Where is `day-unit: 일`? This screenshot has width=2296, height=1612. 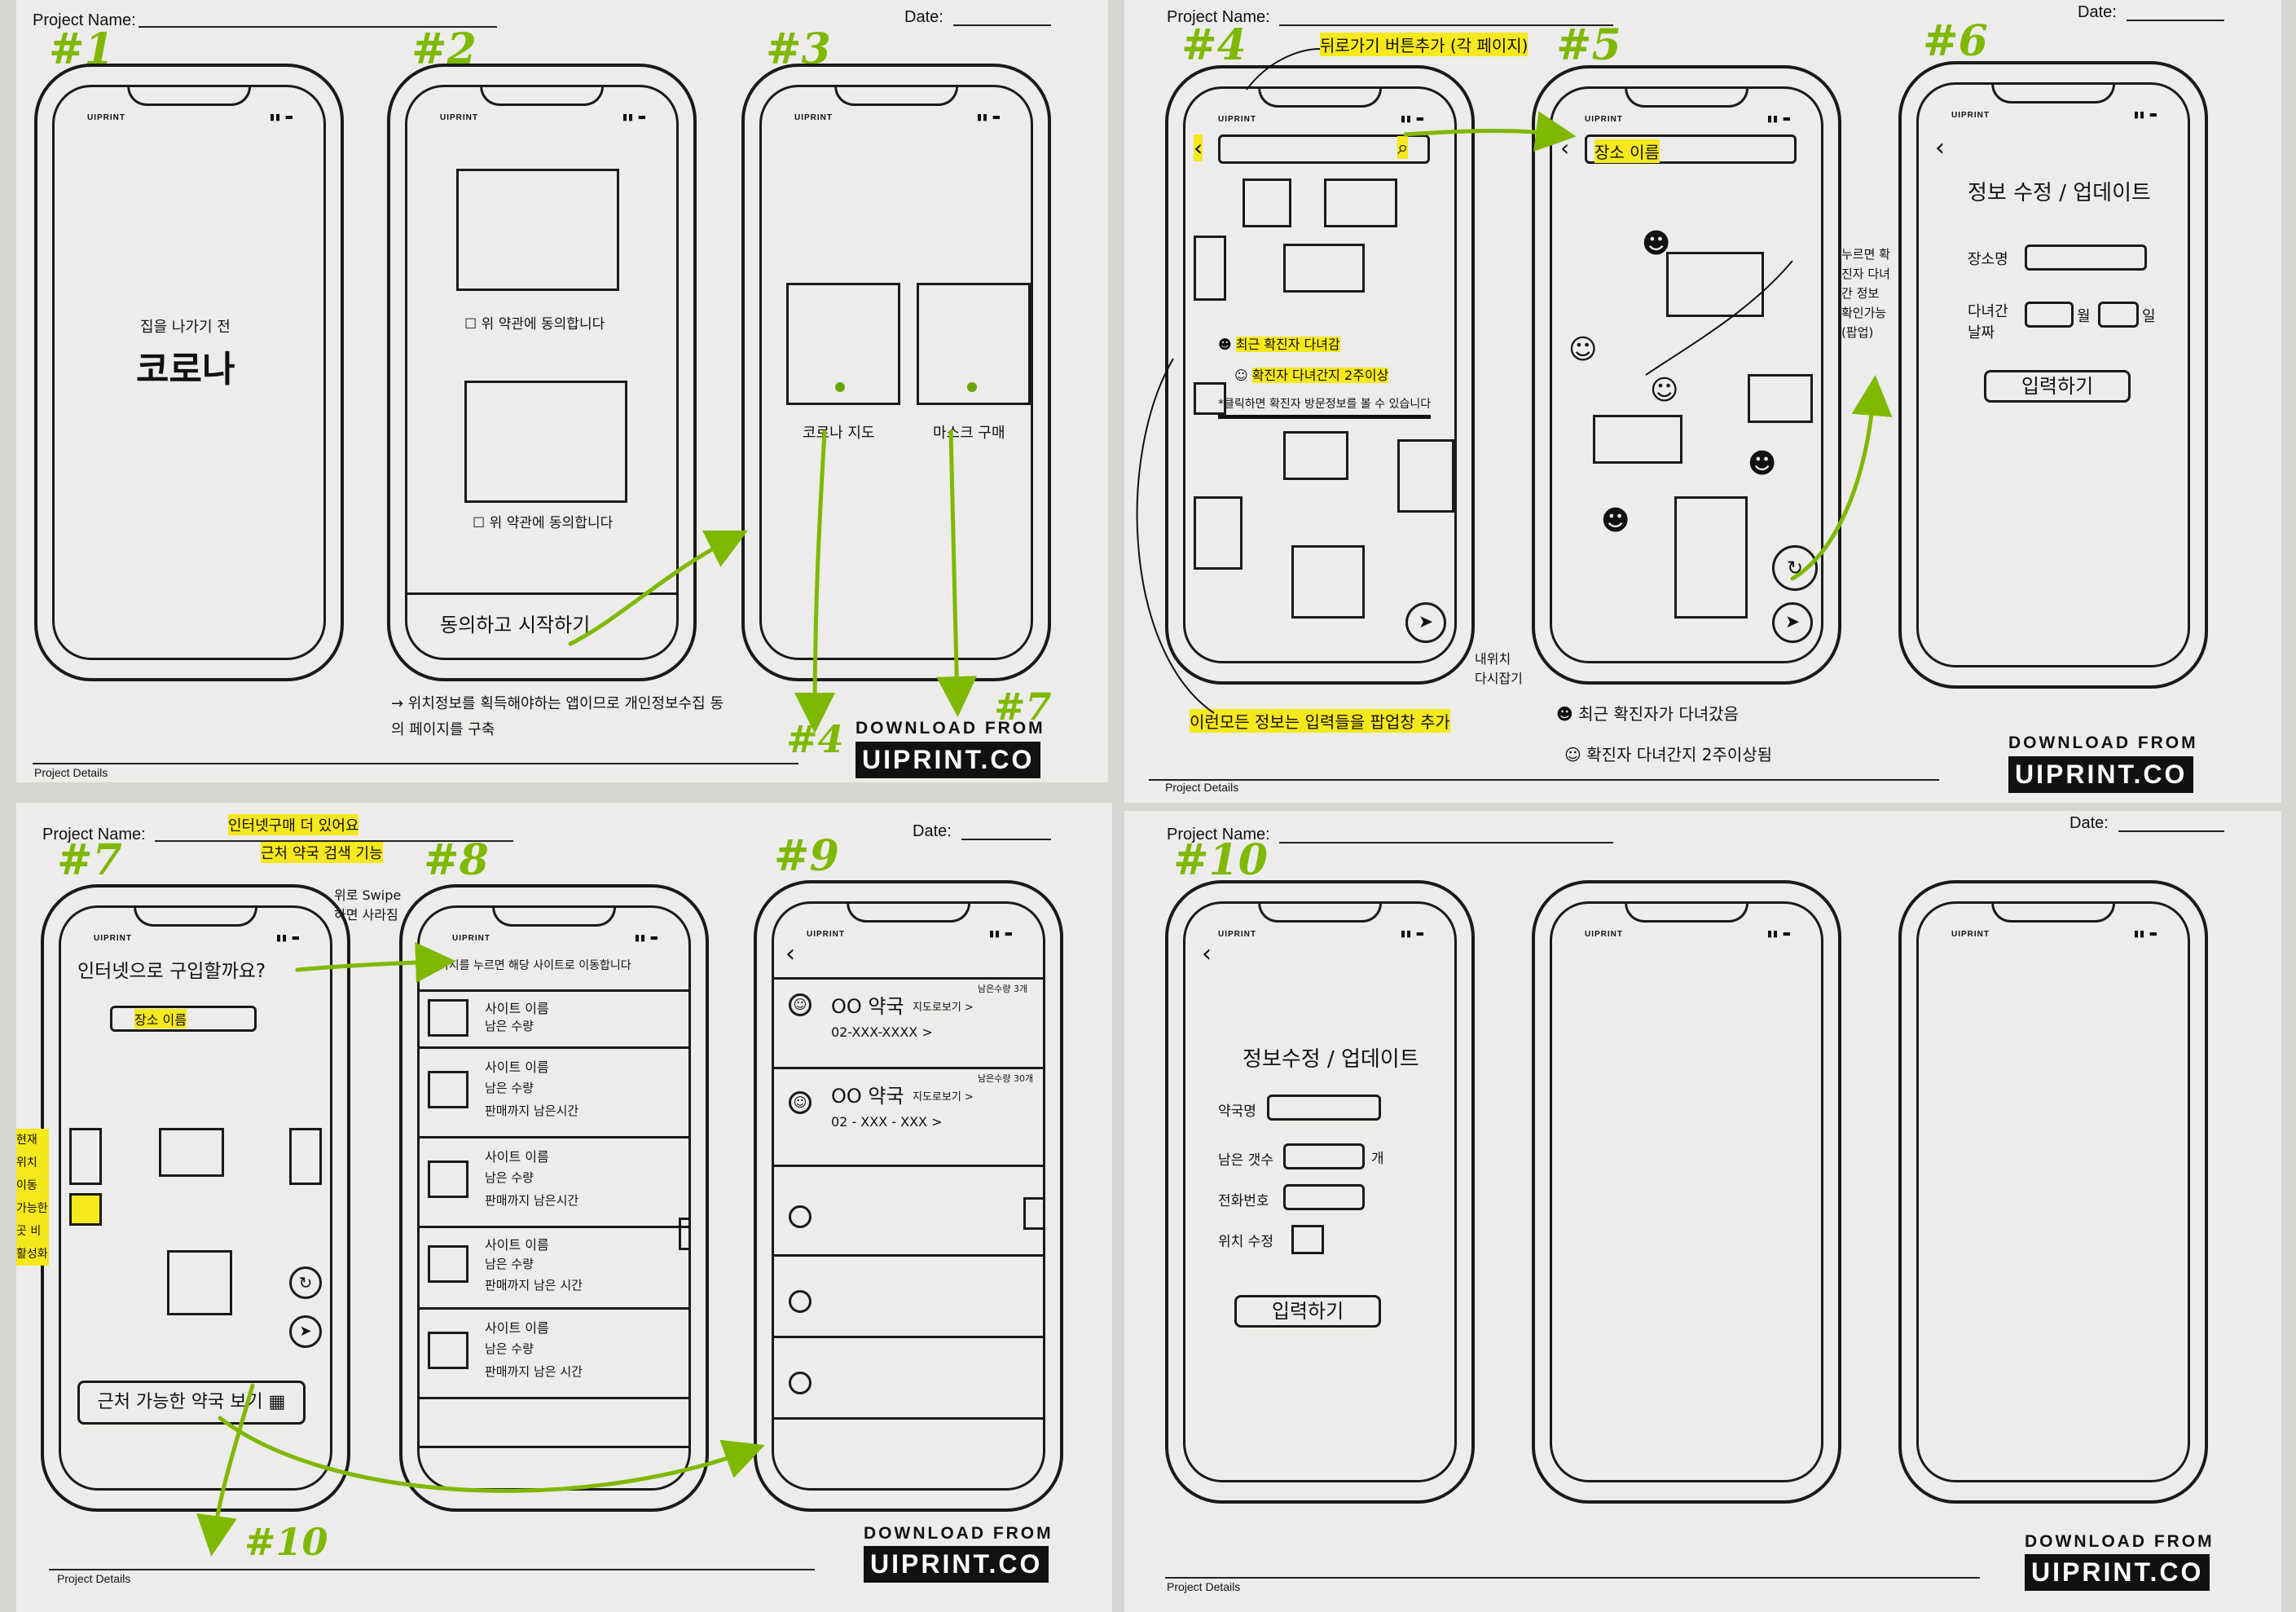
day-unit: 일 is located at coordinates (2149, 317).